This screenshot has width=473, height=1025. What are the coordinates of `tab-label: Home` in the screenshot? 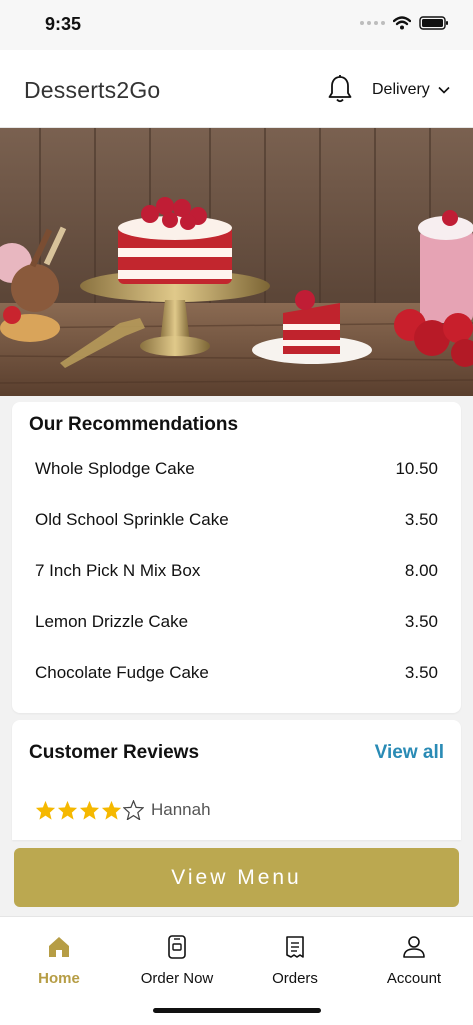 It's located at (59, 978).